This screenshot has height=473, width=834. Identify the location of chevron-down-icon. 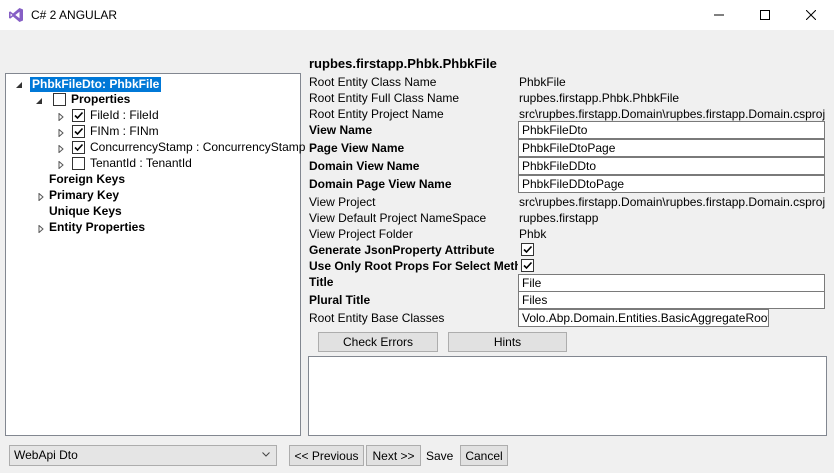
(266, 454).